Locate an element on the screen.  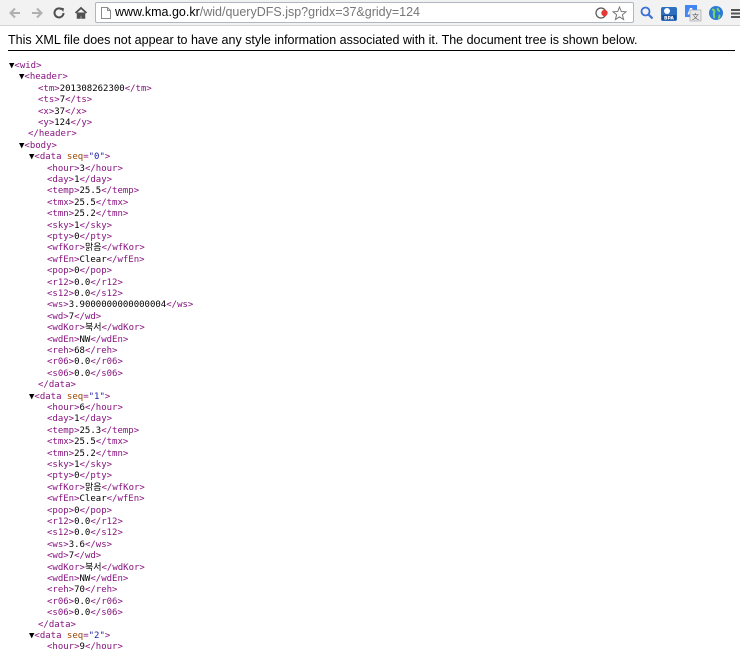
xml-node-wid: ▼<wid> is located at coordinates (25, 66).